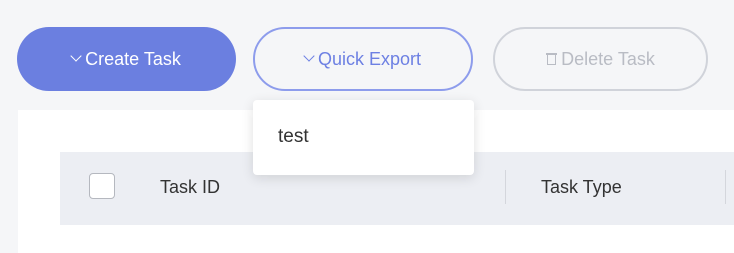 The height and width of the screenshot is (253, 734). What do you see at coordinates (363, 137) in the screenshot?
I see `quick-export-dropdown: test` at bounding box center [363, 137].